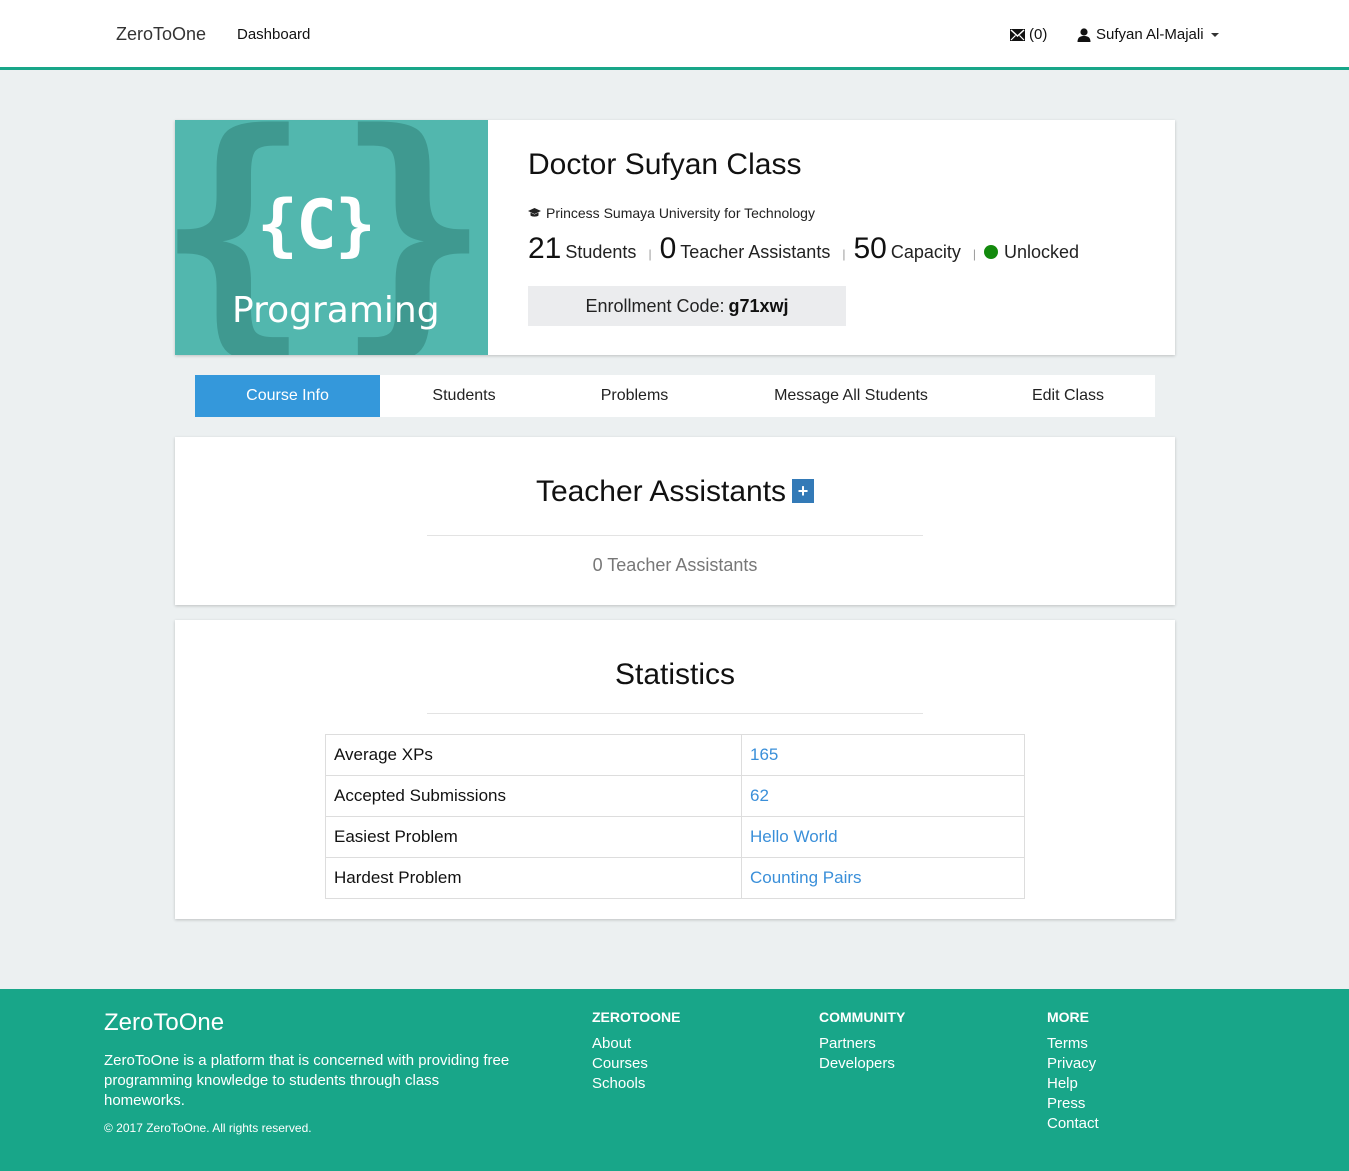 Image resolution: width=1349 pixels, height=1171 pixels. Describe the element at coordinates (634, 396) in the screenshot. I see `tab-problems: Problems` at that location.